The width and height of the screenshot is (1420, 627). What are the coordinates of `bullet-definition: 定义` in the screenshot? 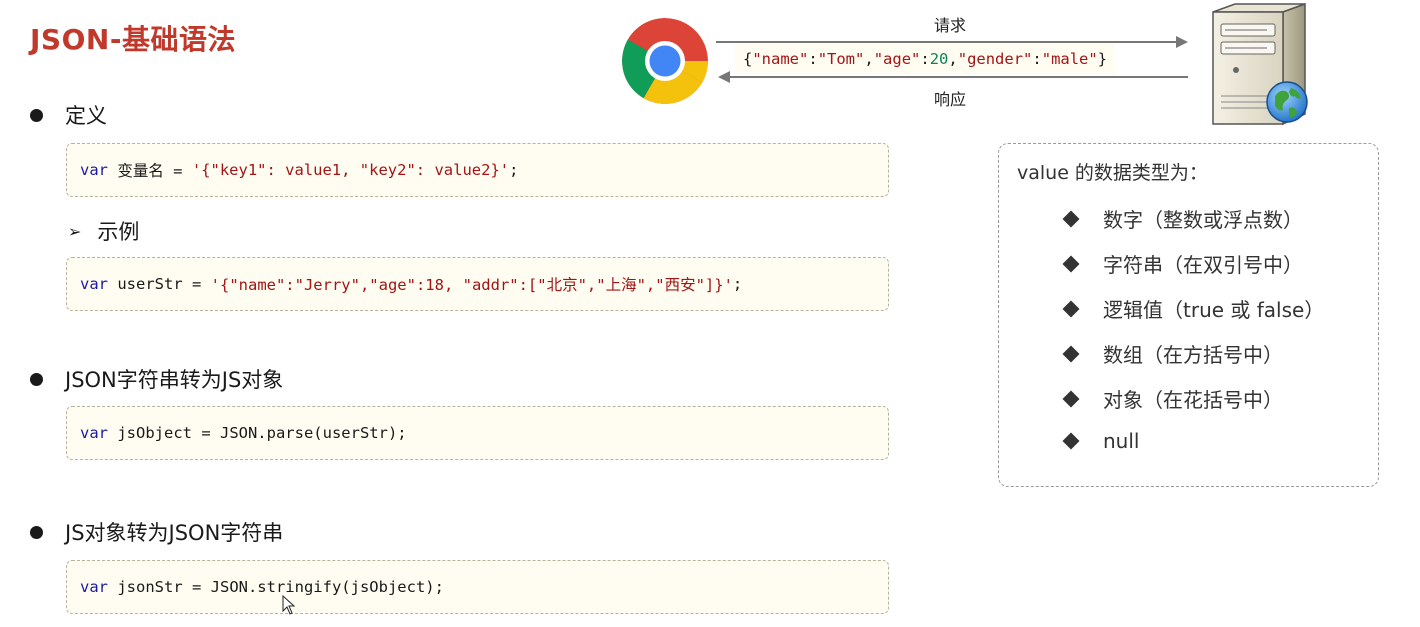 It's located at (68, 115).